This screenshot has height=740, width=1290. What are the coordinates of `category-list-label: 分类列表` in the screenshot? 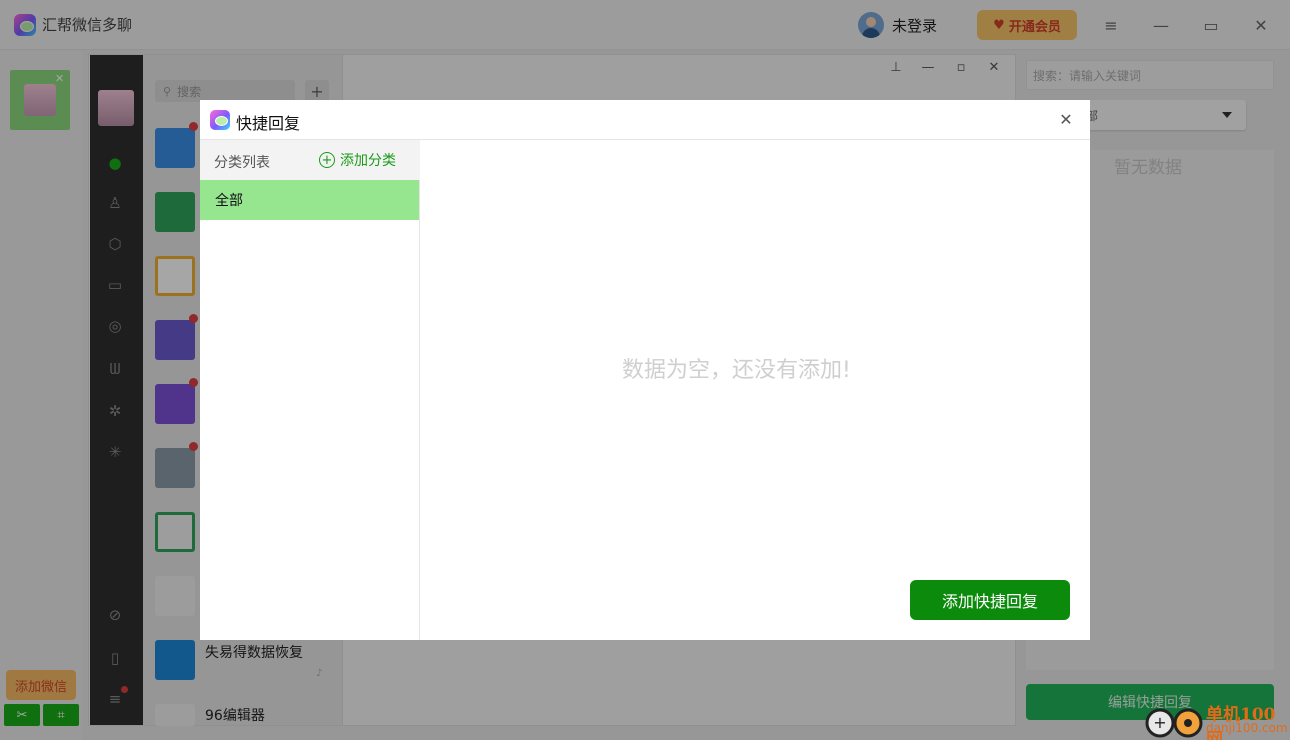 It's located at (242, 163).